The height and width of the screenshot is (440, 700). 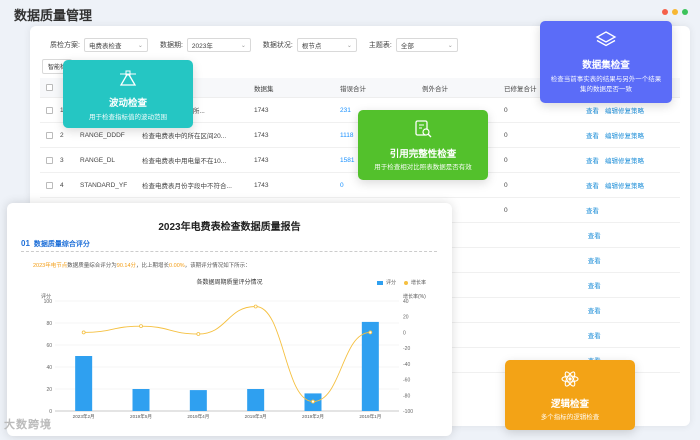 I want to click on close-dot, so click(x=665, y=12).